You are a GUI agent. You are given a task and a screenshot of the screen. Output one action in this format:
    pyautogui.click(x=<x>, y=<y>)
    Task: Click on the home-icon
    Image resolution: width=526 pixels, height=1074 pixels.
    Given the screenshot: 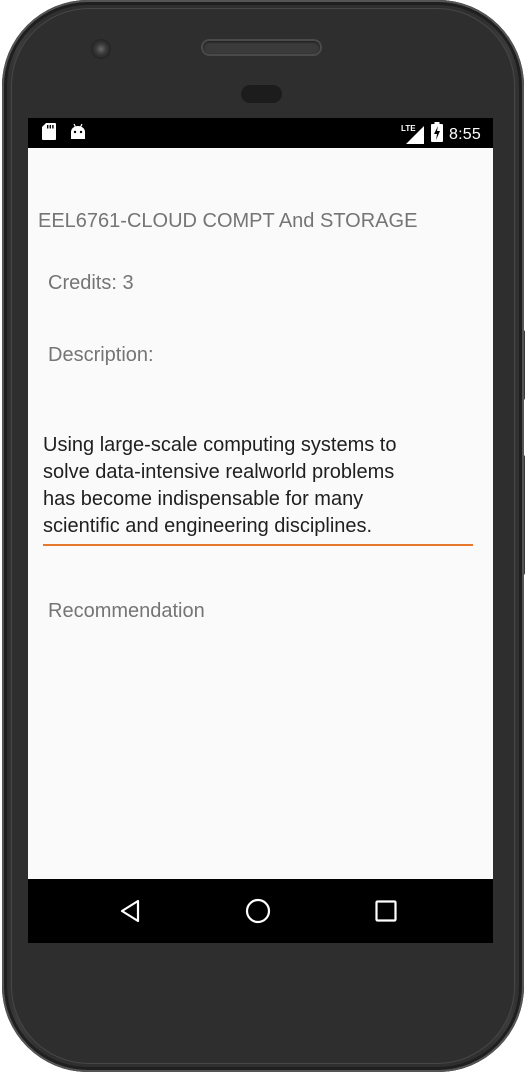 What is the action you would take?
    pyautogui.click(x=258, y=911)
    